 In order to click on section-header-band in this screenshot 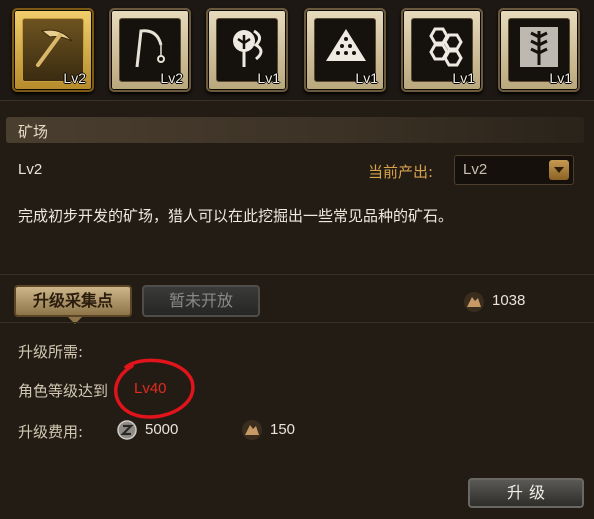, I will do `click(295, 130)`.